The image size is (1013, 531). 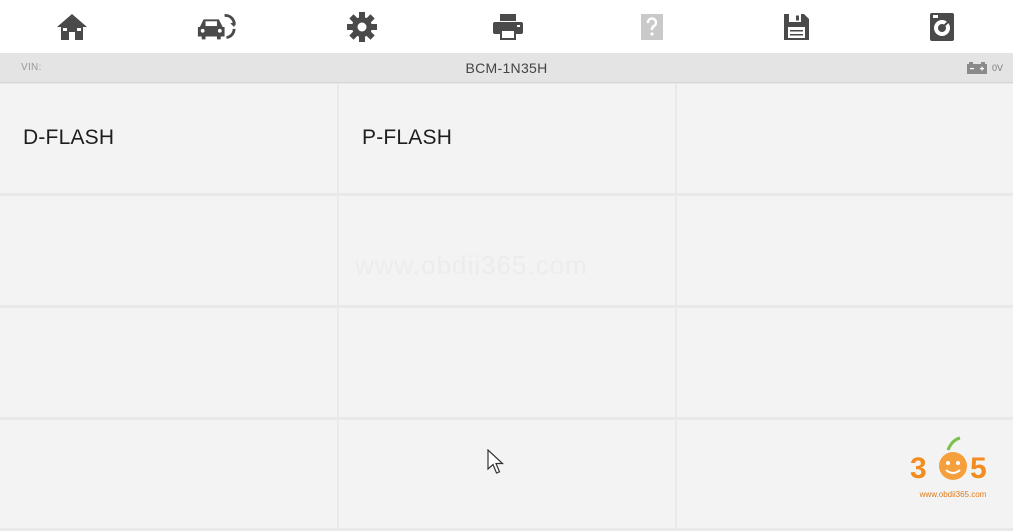 I want to click on top-toolbar, so click(x=506, y=26).